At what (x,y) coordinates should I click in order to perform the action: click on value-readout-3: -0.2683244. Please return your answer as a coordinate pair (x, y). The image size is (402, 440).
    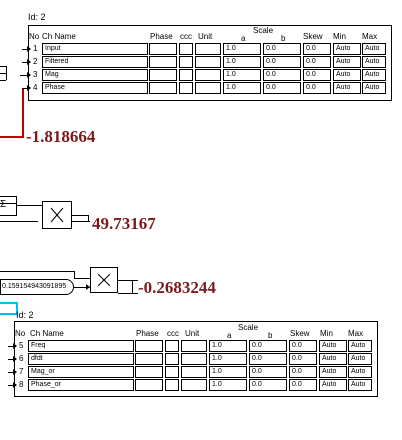
    Looking at the image, I should click on (177, 287).